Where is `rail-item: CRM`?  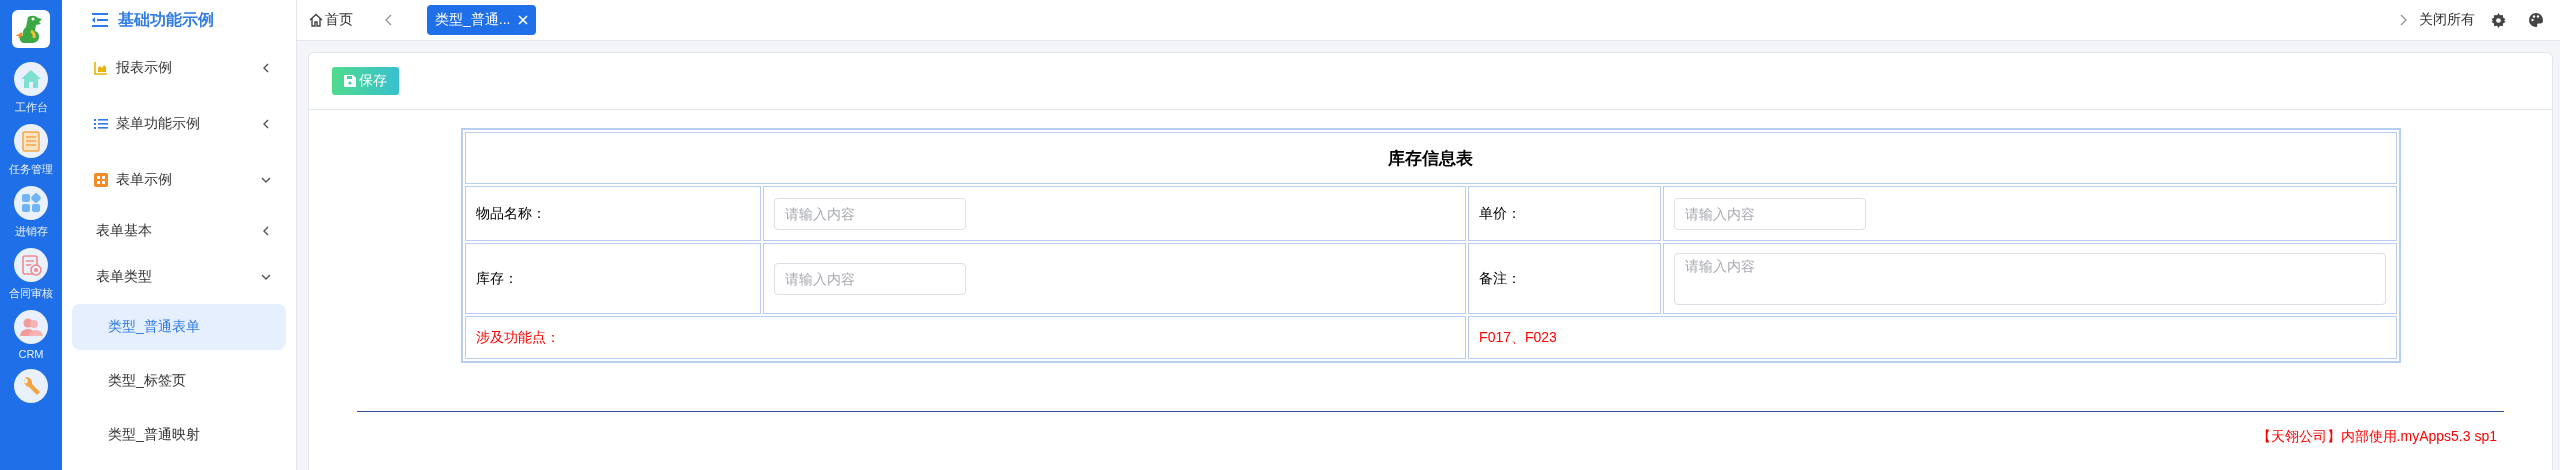 rail-item: CRM is located at coordinates (31, 335).